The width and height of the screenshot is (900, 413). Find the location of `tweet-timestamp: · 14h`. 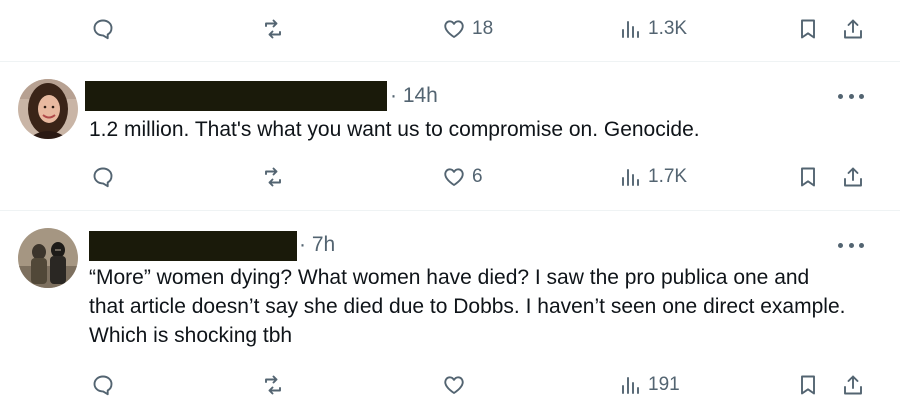

tweet-timestamp: · 14h is located at coordinates (414, 96).